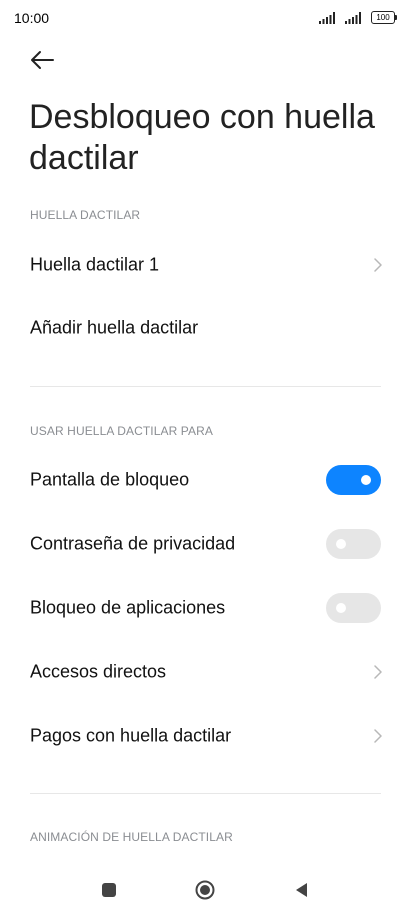 The width and height of the screenshot is (411, 914). What do you see at coordinates (98, 671) in the screenshot?
I see `row-label: Accesos directos` at bounding box center [98, 671].